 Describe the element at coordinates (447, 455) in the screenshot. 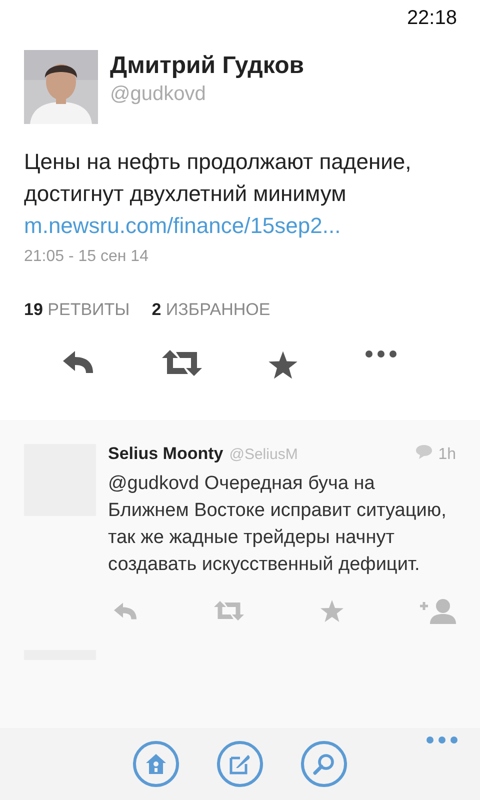

I see `reply-age: 1h` at that location.